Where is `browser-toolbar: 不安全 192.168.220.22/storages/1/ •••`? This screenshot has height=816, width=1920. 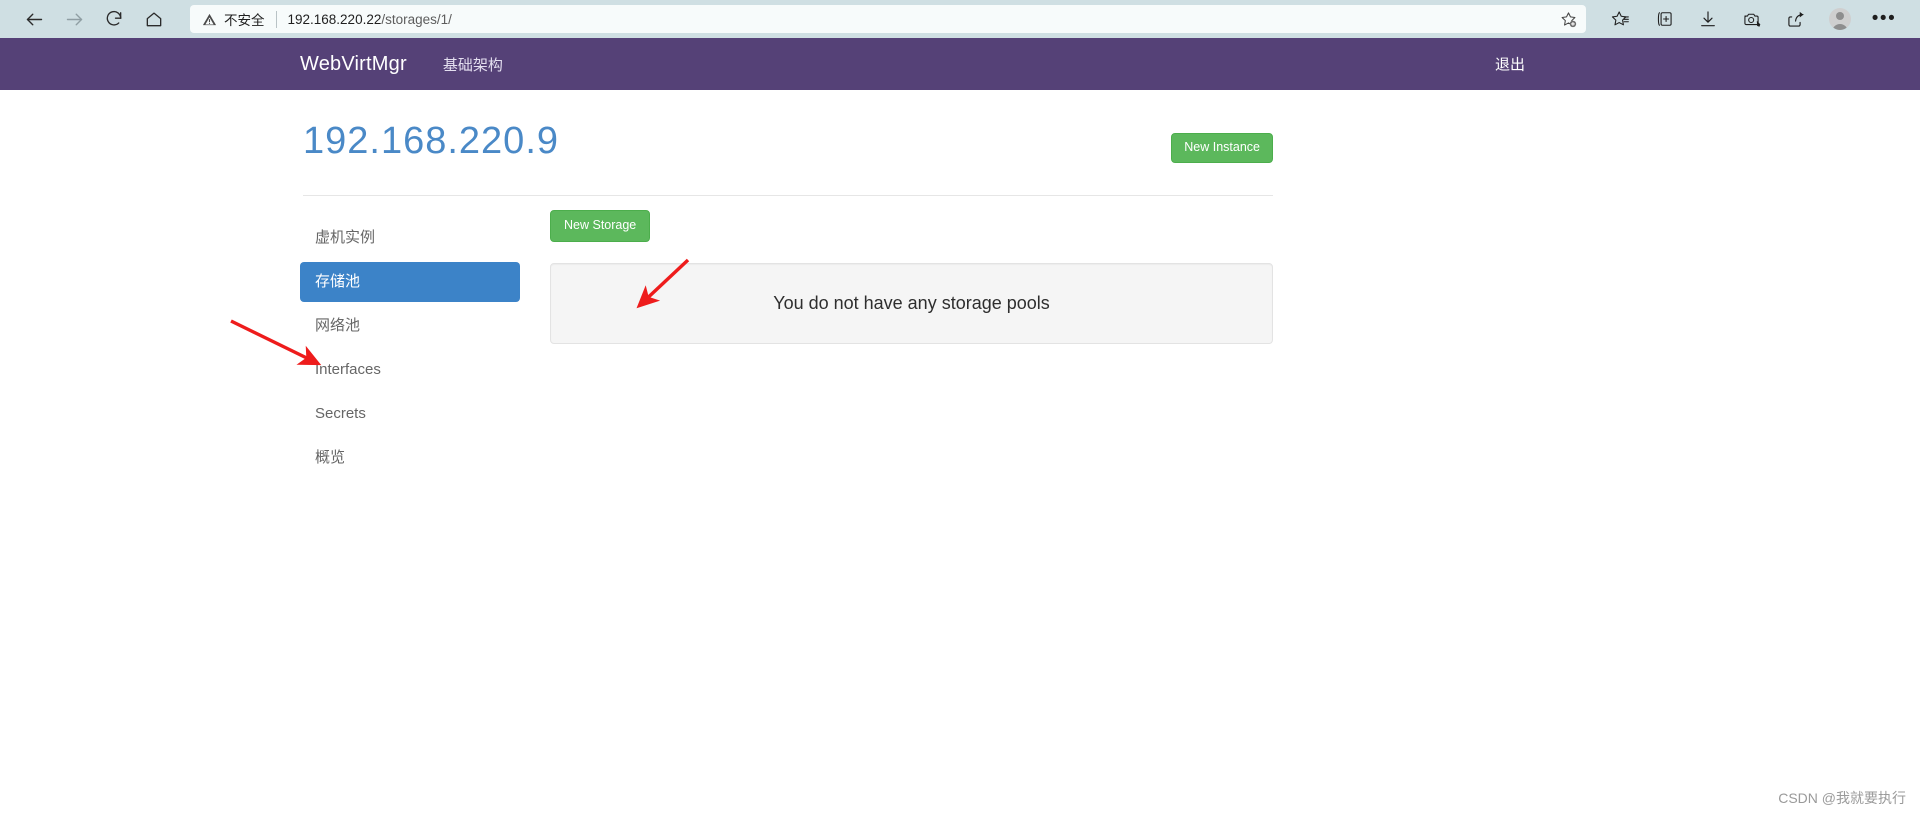
browser-toolbar: 不安全 192.168.220.22/storages/1/ ••• is located at coordinates (960, 19).